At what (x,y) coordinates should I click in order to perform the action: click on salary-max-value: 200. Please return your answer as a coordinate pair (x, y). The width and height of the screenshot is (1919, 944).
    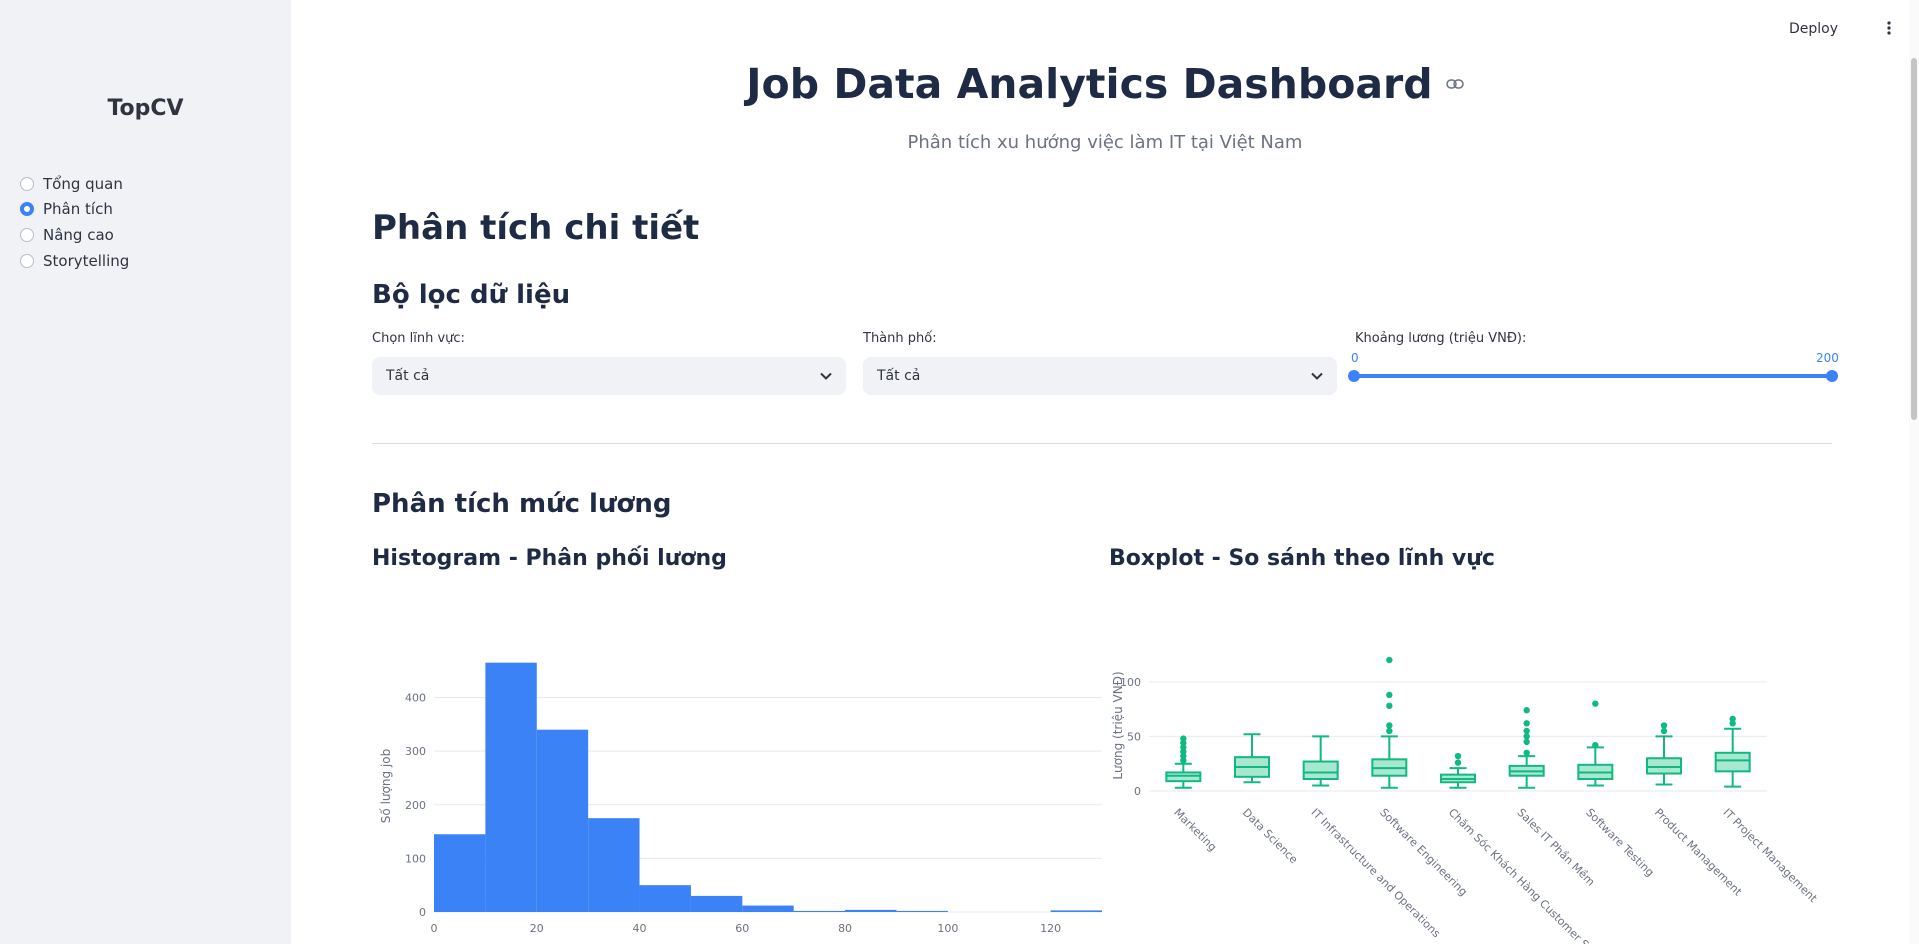
    Looking at the image, I should click on (1827, 358).